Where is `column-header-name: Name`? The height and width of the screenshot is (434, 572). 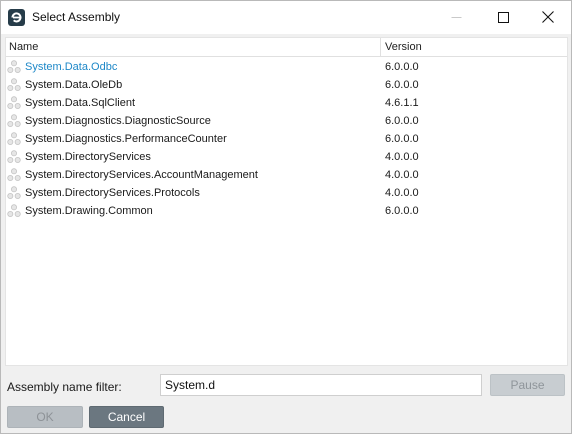 column-header-name: Name is located at coordinates (193, 47).